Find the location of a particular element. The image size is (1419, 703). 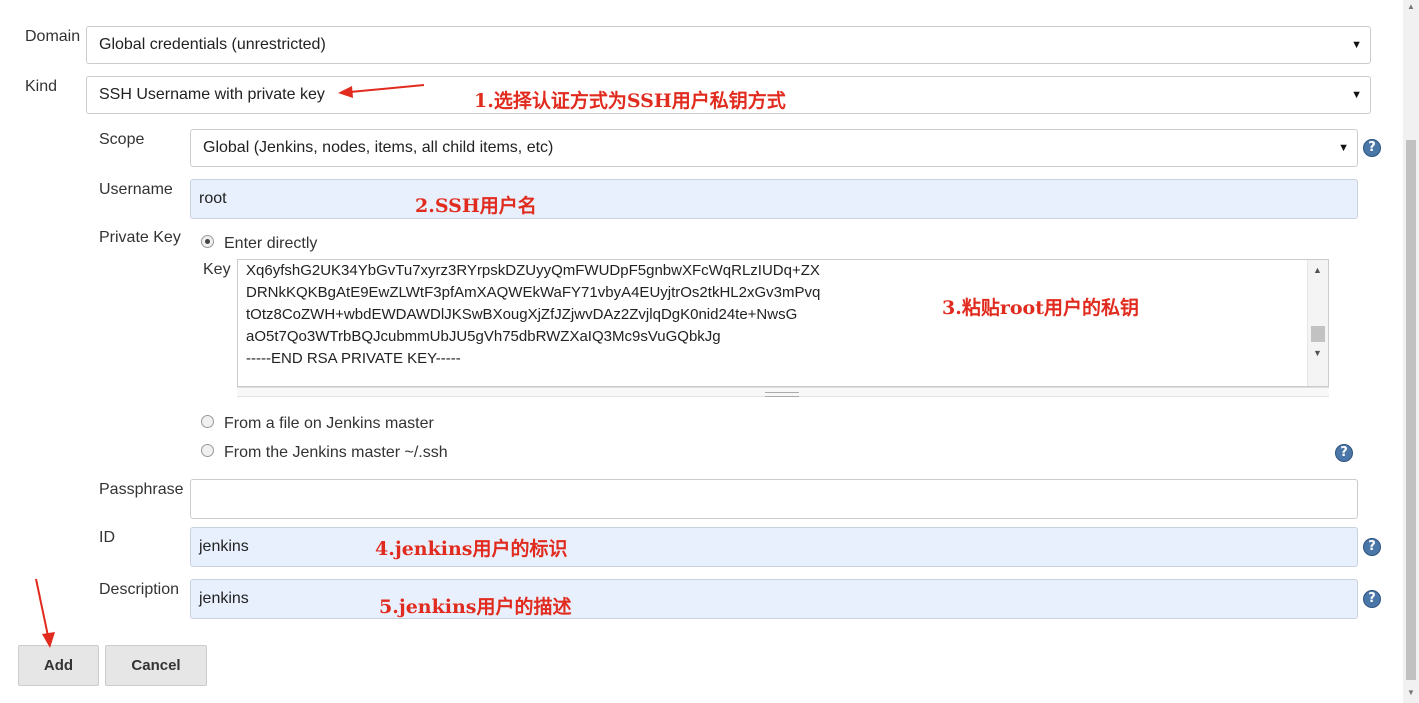

page-scrollbar-thumb is located at coordinates (1411, 410).